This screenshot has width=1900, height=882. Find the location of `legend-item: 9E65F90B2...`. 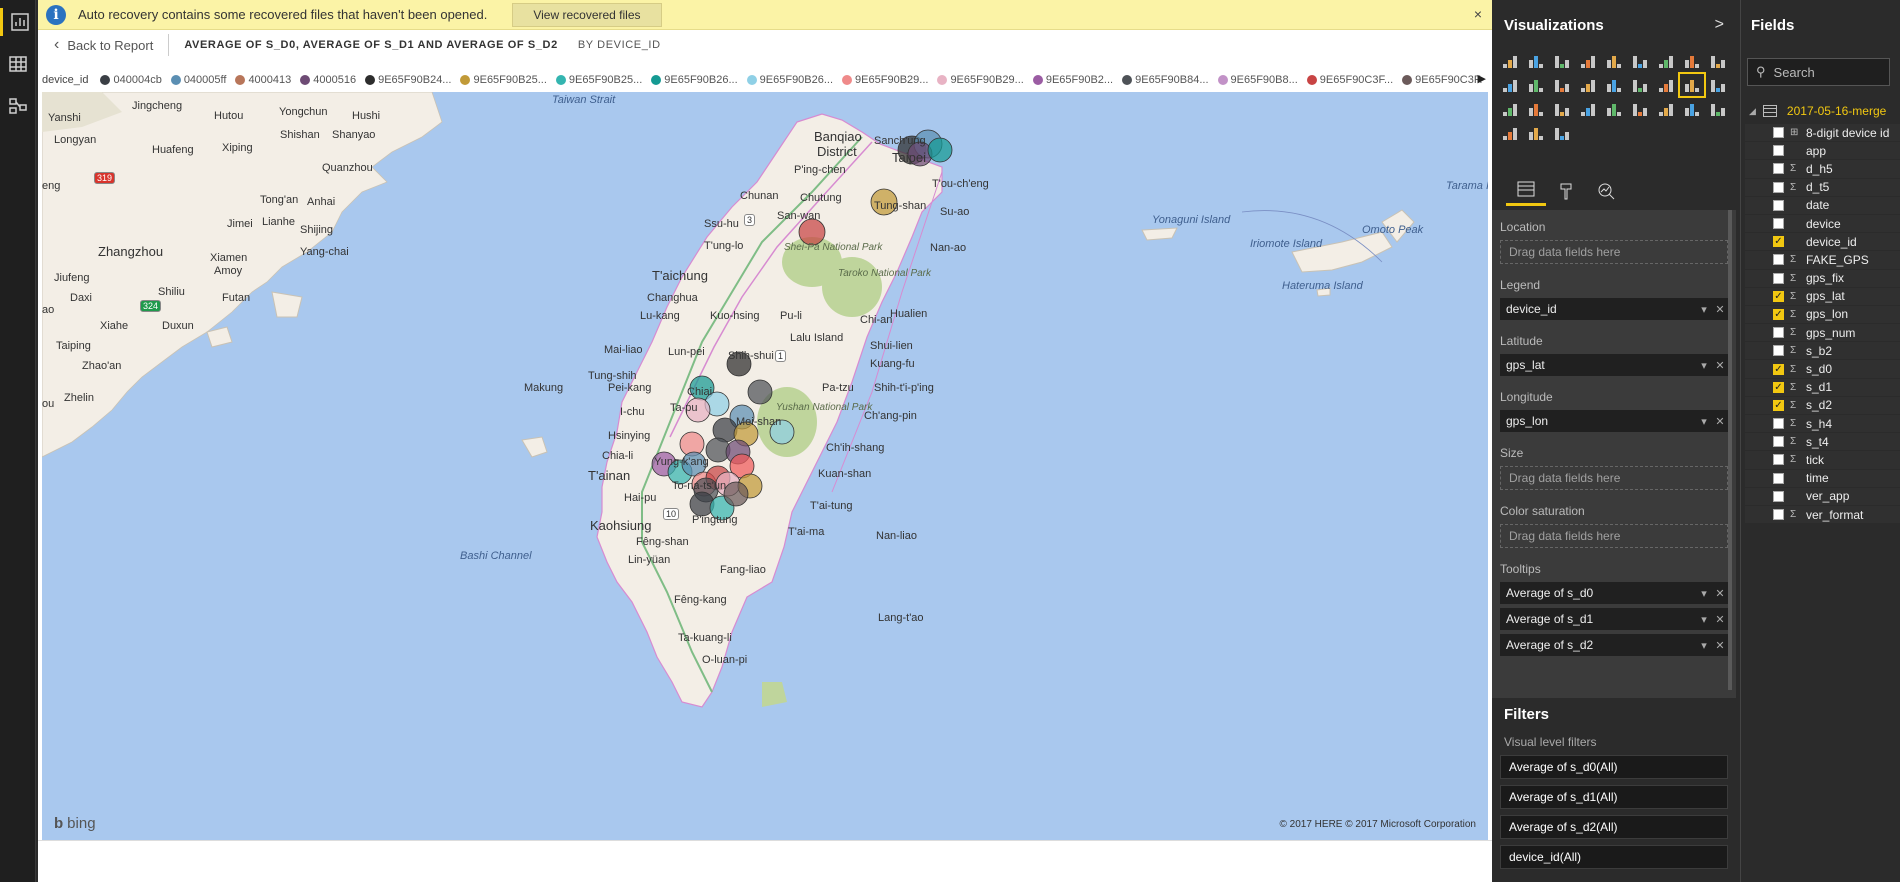

legend-item: 9E65F90B2... is located at coordinates (1072, 80).